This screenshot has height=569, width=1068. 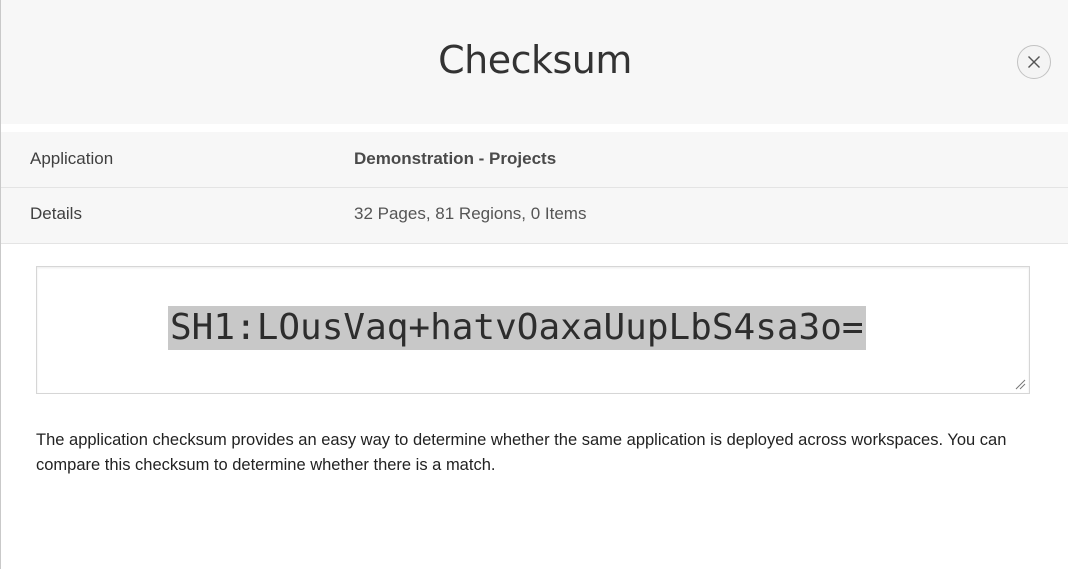 What do you see at coordinates (56, 213) in the screenshot?
I see `details-label: Details` at bounding box center [56, 213].